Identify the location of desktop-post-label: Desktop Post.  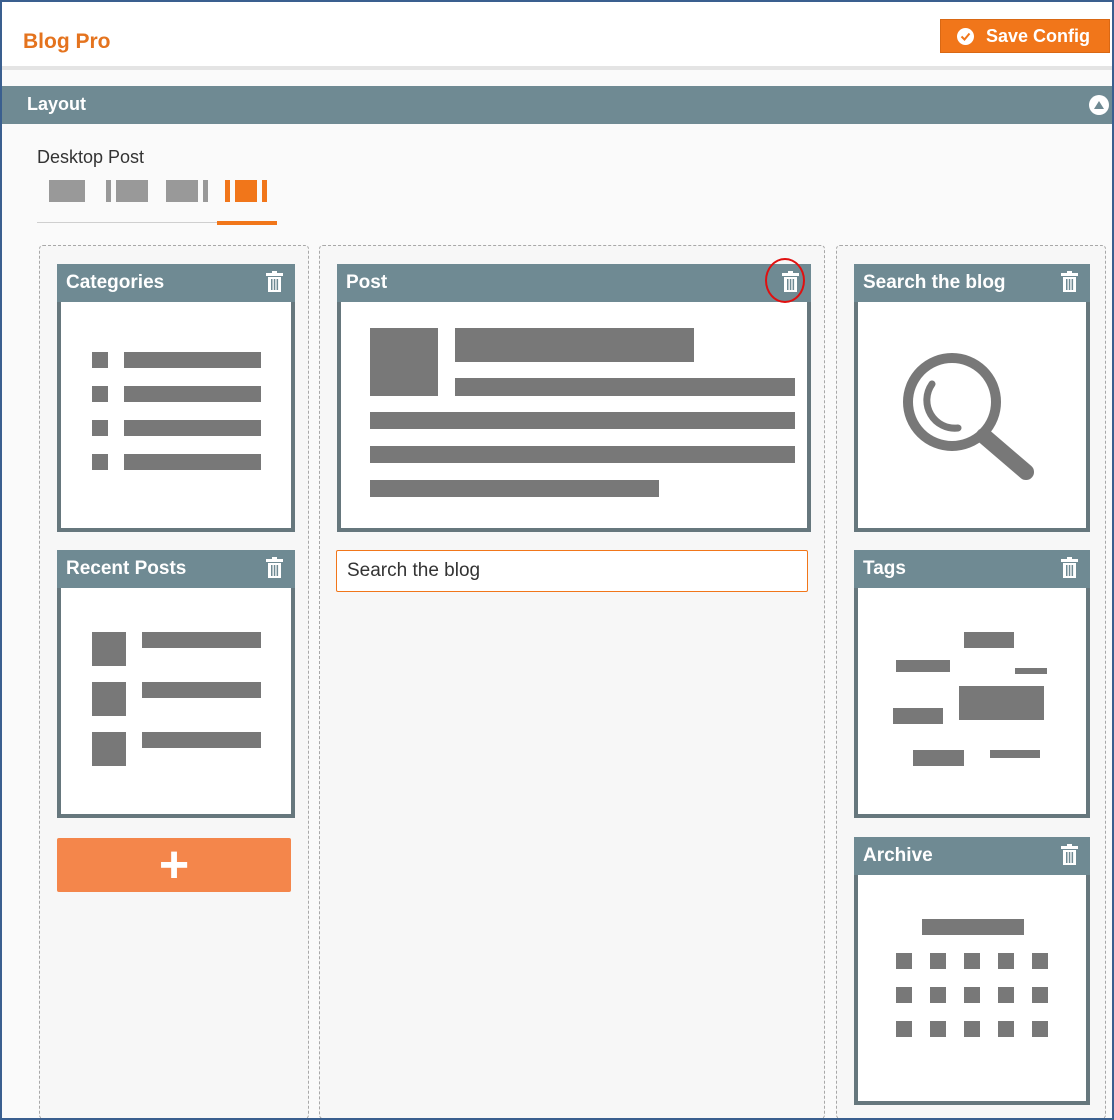
(91, 157).